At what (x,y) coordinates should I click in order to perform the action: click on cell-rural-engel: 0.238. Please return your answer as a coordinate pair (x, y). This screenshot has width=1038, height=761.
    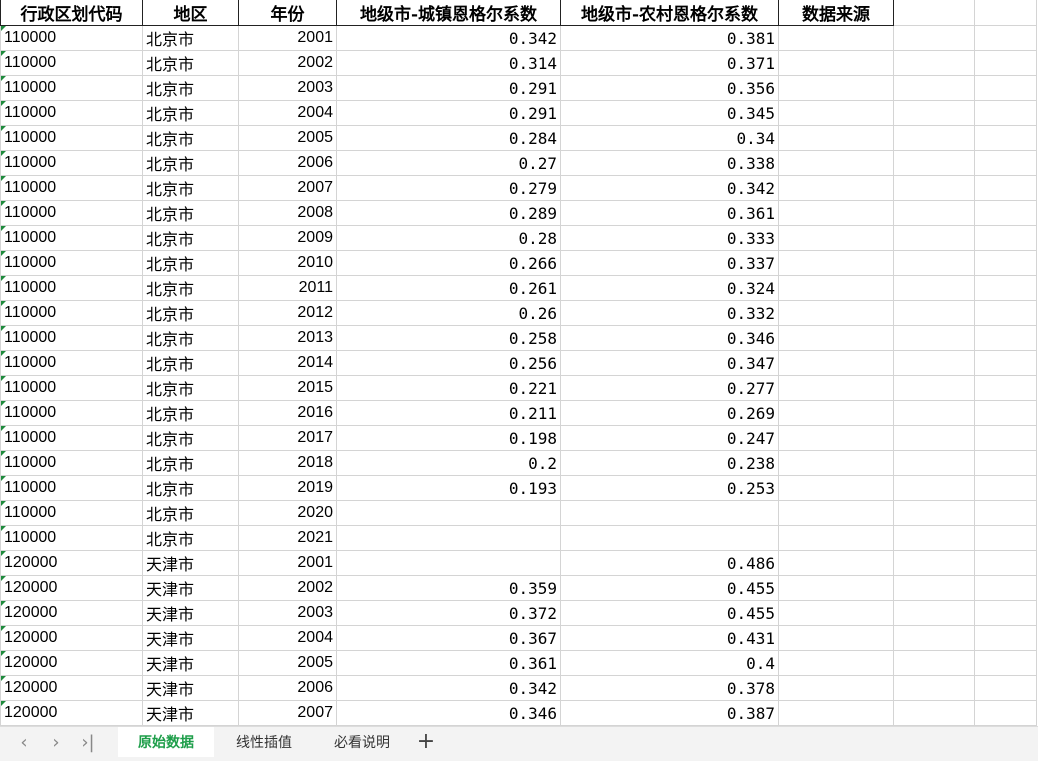
    Looking at the image, I should click on (669, 463).